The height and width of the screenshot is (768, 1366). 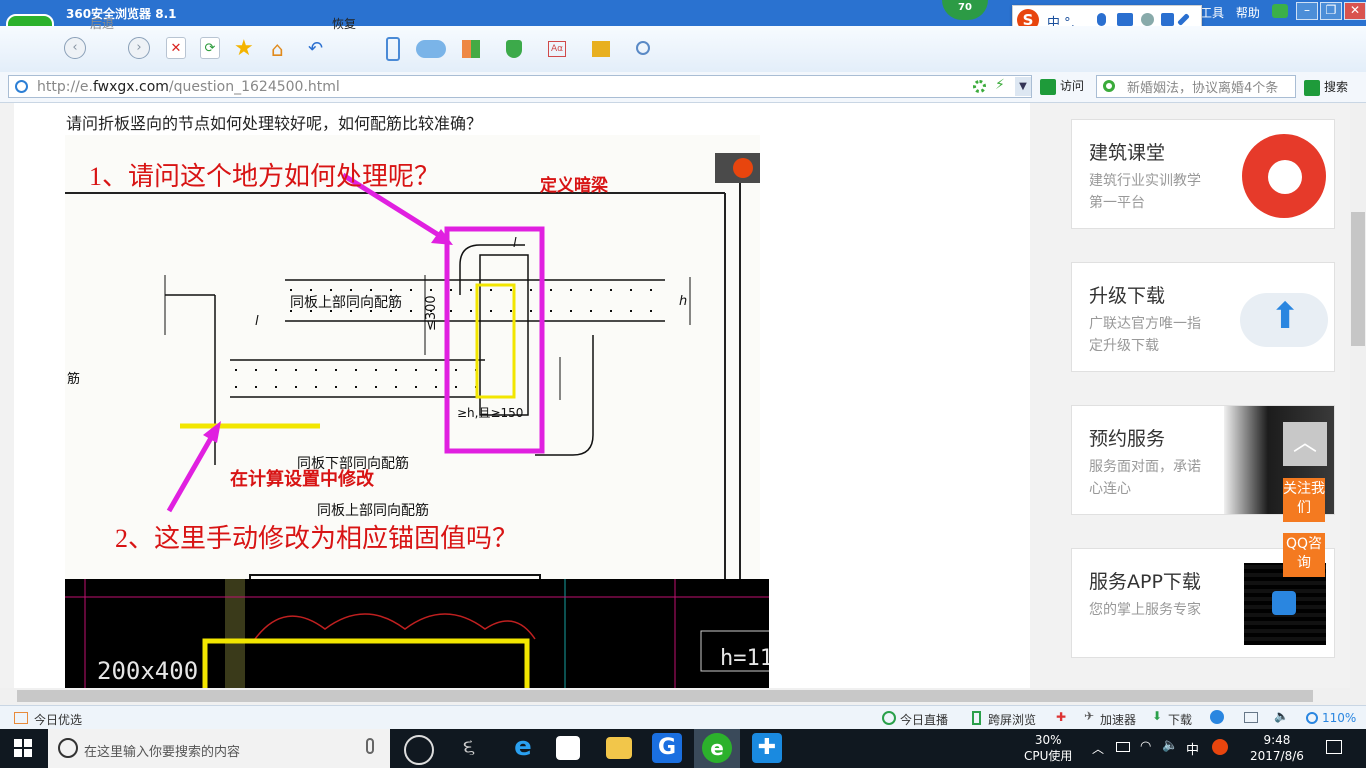 I want to click on sogou-tray-icon, so click(x=1220, y=747).